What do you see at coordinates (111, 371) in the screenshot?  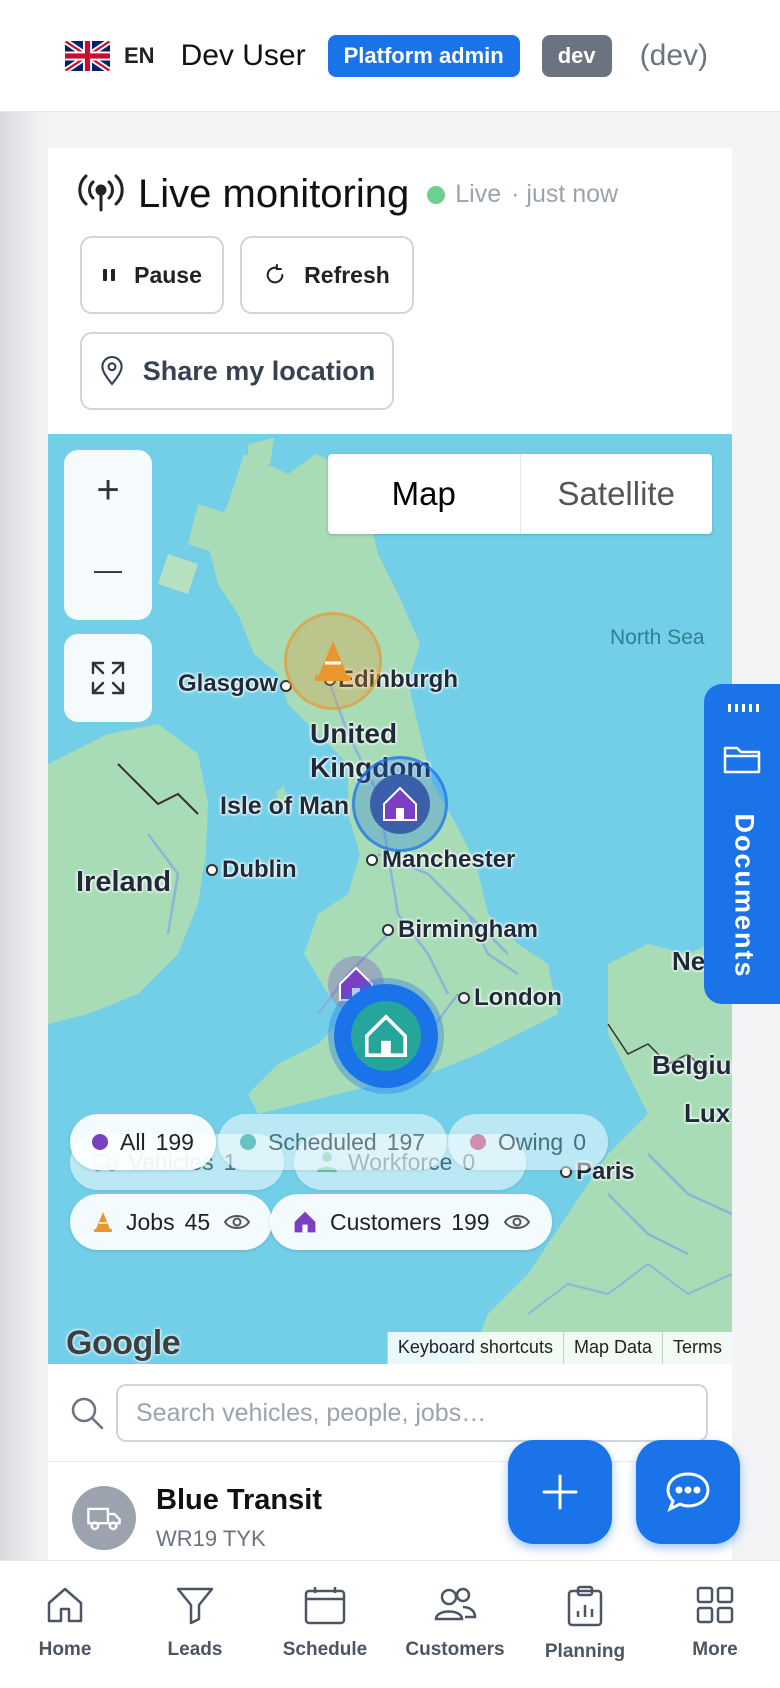 I see `location-pin-icon` at bounding box center [111, 371].